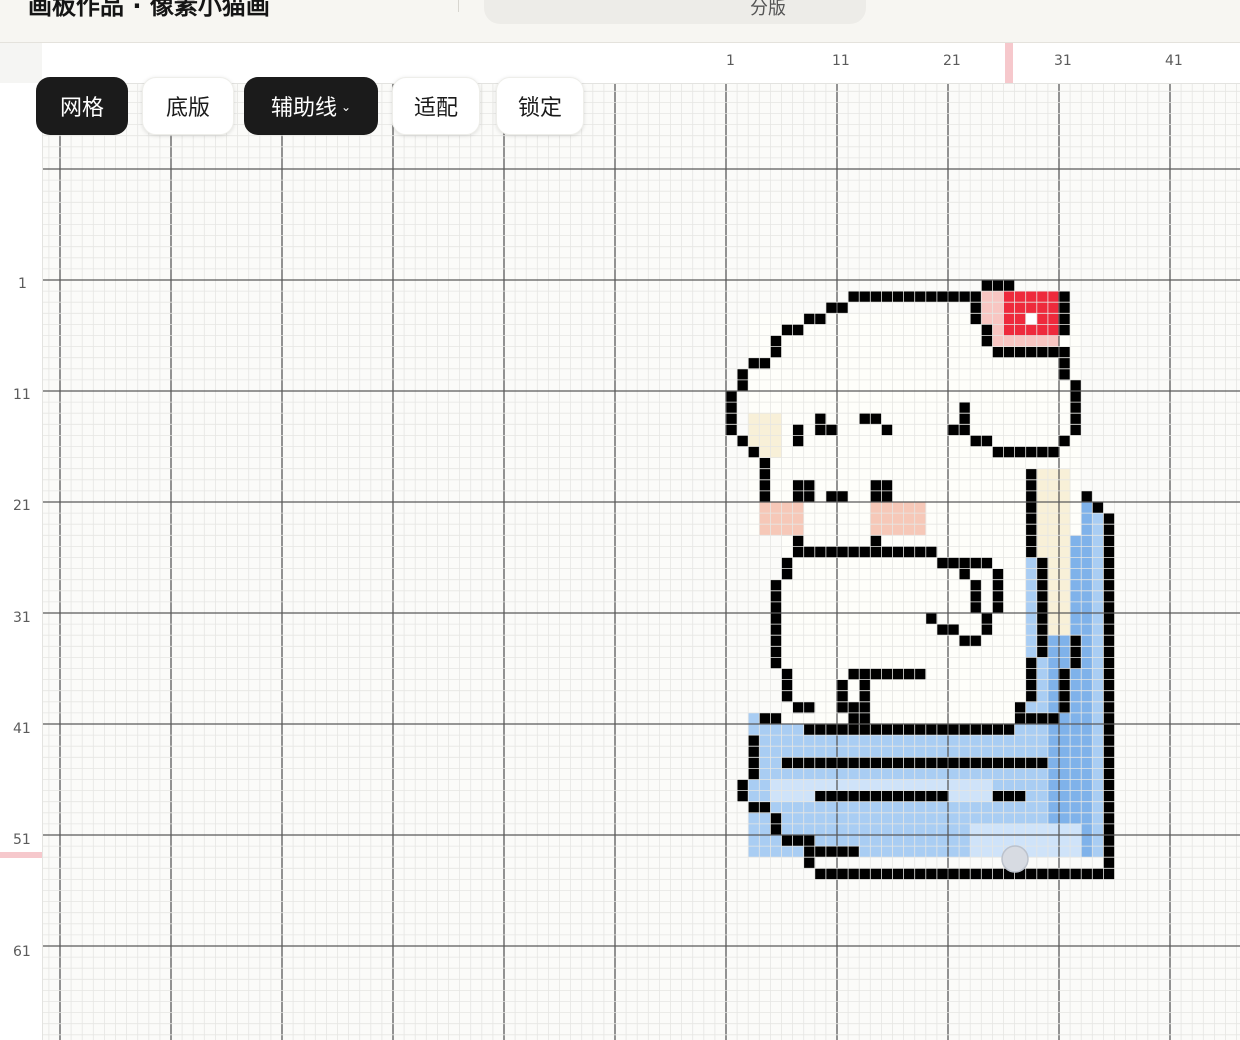 This screenshot has height=1040, width=1240. Describe the element at coordinates (841, 61) in the screenshot. I see `ruler-top-tick: 11` at that location.